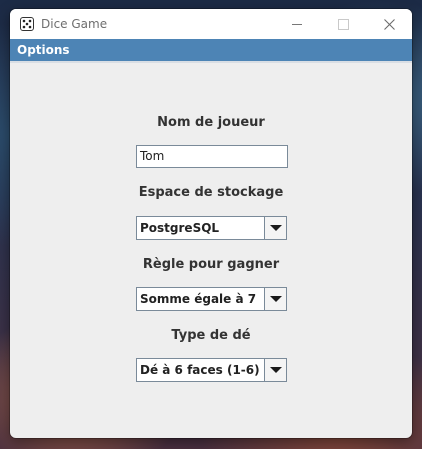 The height and width of the screenshot is (449, 422). Describe the element at coordinates (211, 51) in the screenshot. I see `menu-bar: Options` at that location.